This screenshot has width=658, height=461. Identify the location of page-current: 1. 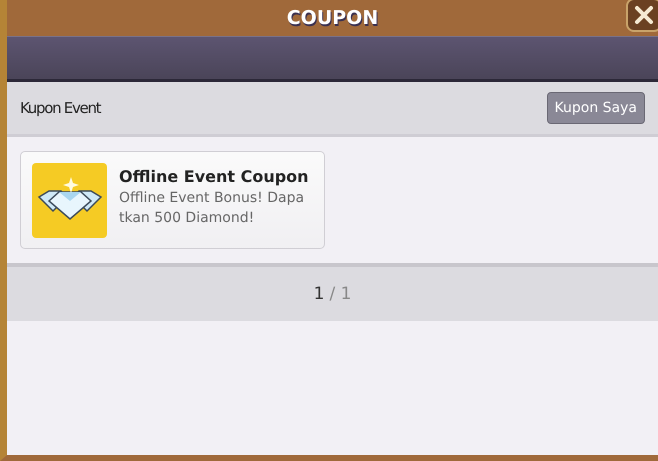
(319, 294).